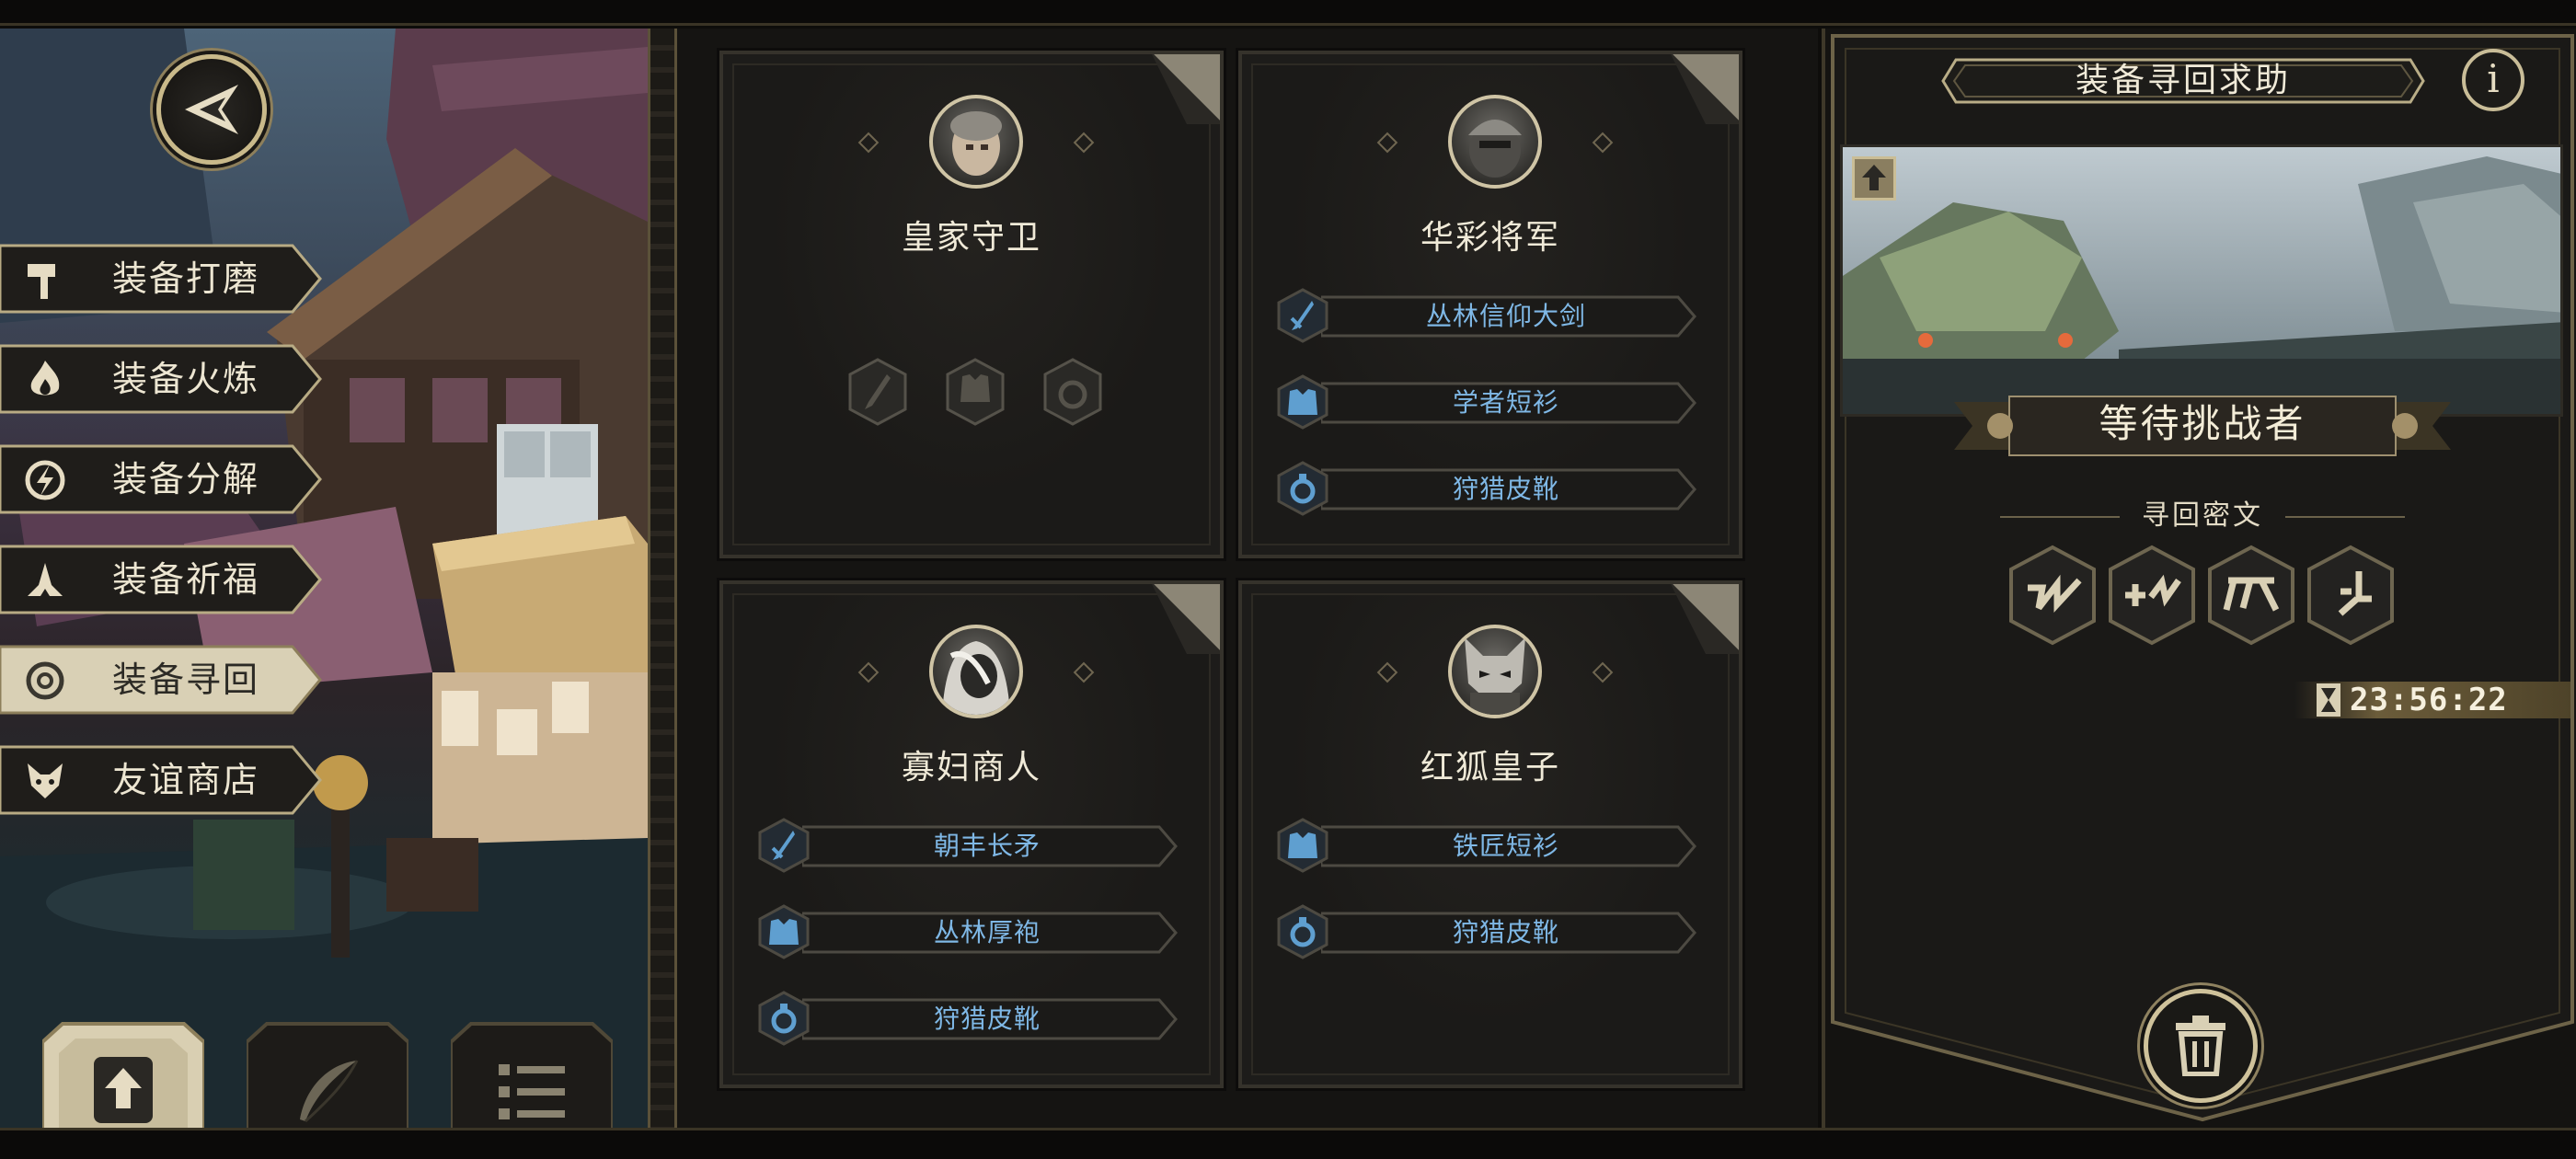 Image resolution: width=2576 pixels, height=1159 pixels. I want to click on feather-button, so click(327, 1075).